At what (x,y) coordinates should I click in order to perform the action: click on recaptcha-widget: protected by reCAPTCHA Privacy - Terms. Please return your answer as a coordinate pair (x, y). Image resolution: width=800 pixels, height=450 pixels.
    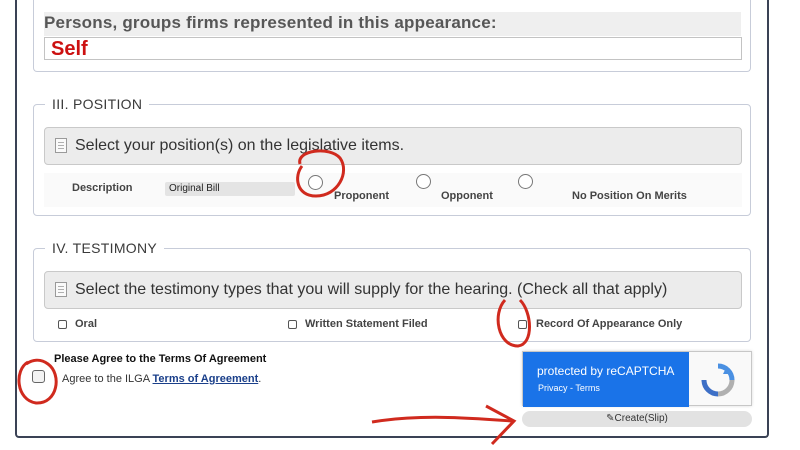
    Looking at the image, I should click on (637, 379).